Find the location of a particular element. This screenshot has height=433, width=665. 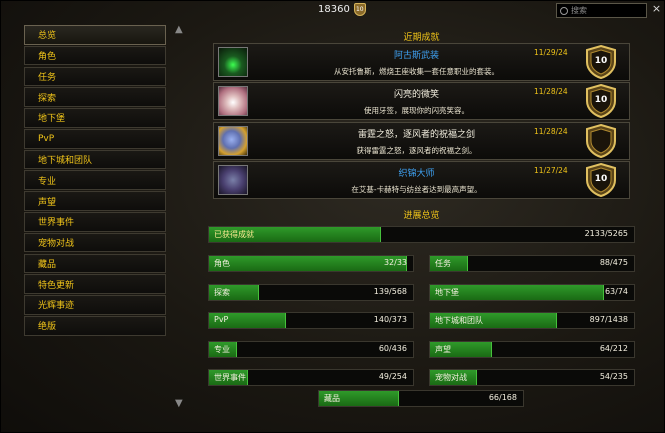

progress-label: 藏品 is located at coordinates (332, 398).